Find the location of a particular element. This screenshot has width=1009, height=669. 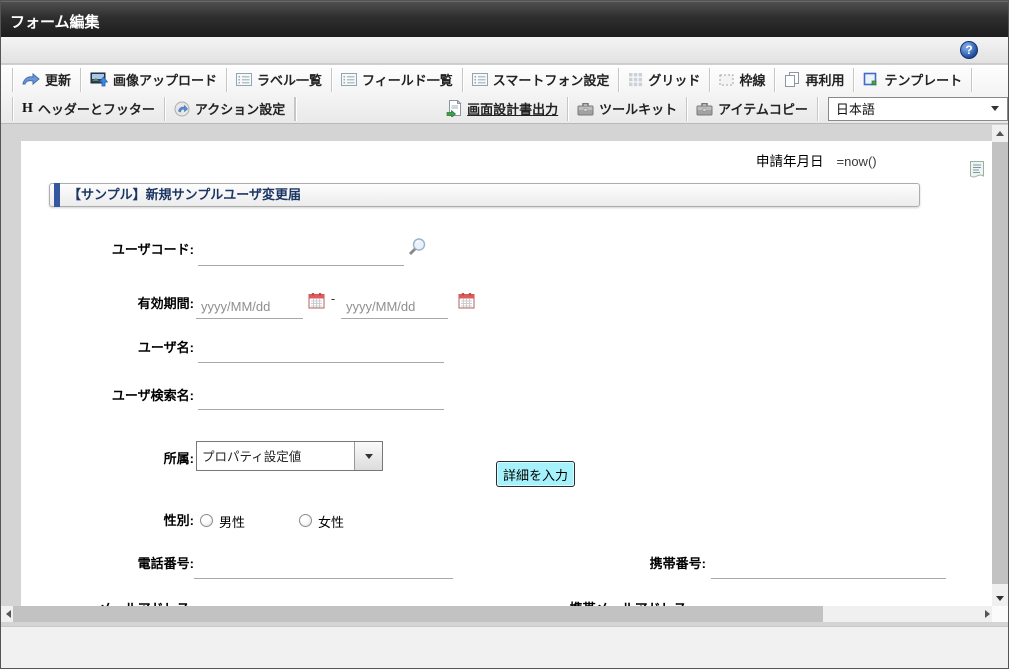

image-upload-button: 画像アップロード is located at coordinates (154, 79).